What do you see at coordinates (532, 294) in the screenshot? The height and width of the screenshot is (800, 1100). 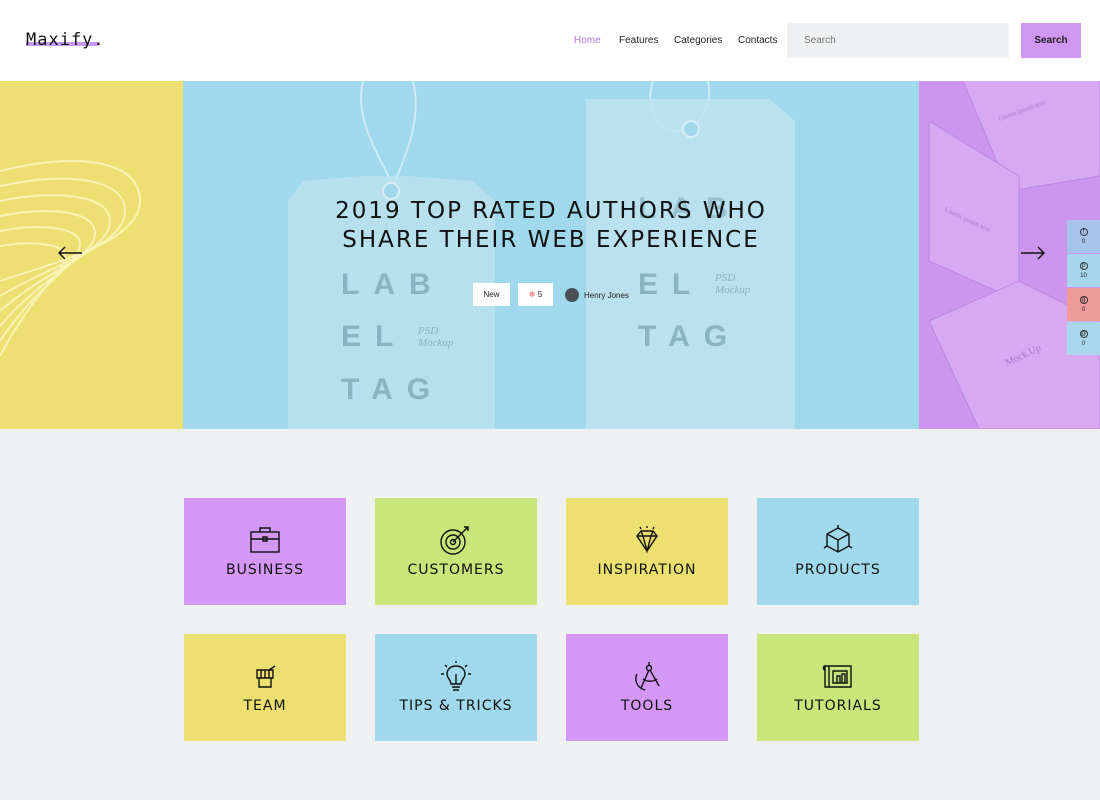 I see `fire-icon: ❄` at bounding box center [532, 294].